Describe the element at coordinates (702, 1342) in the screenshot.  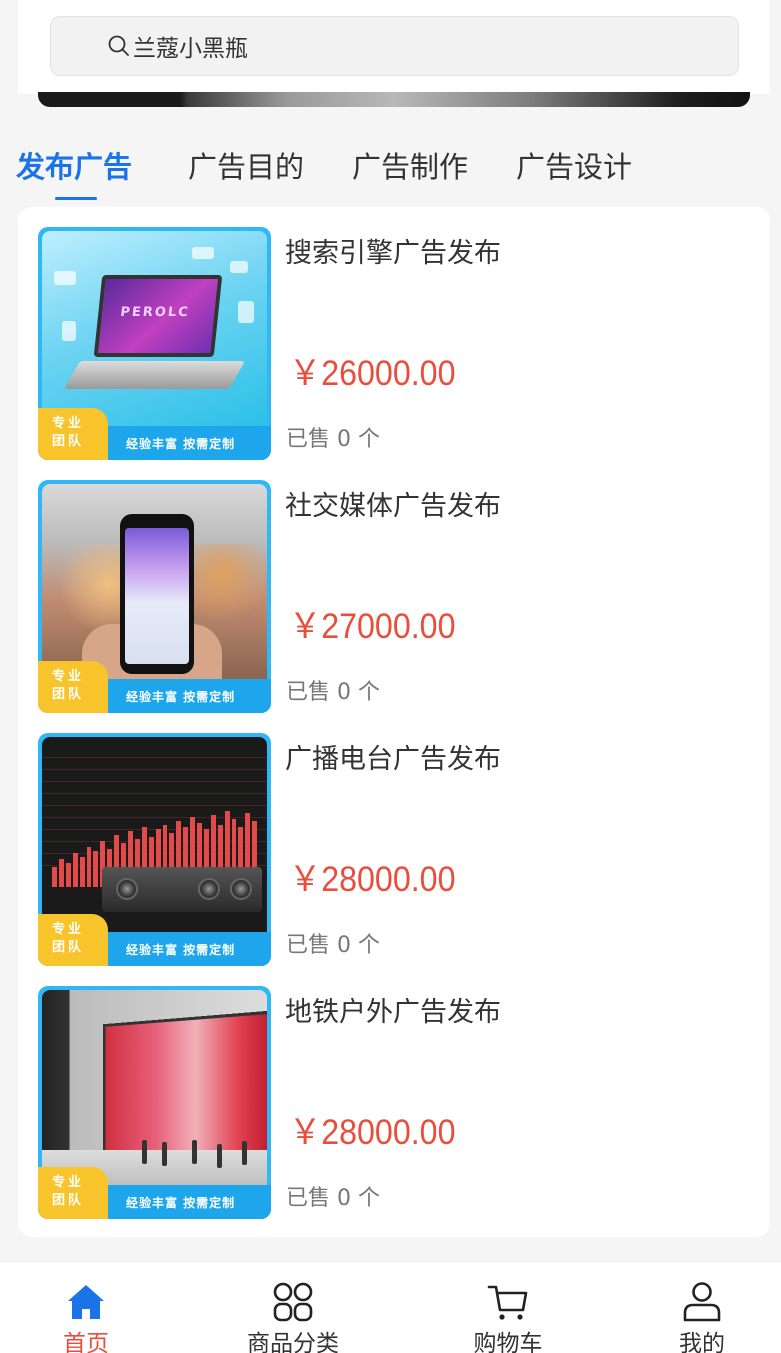
I see `tab-profile-label: 我的` at that location.